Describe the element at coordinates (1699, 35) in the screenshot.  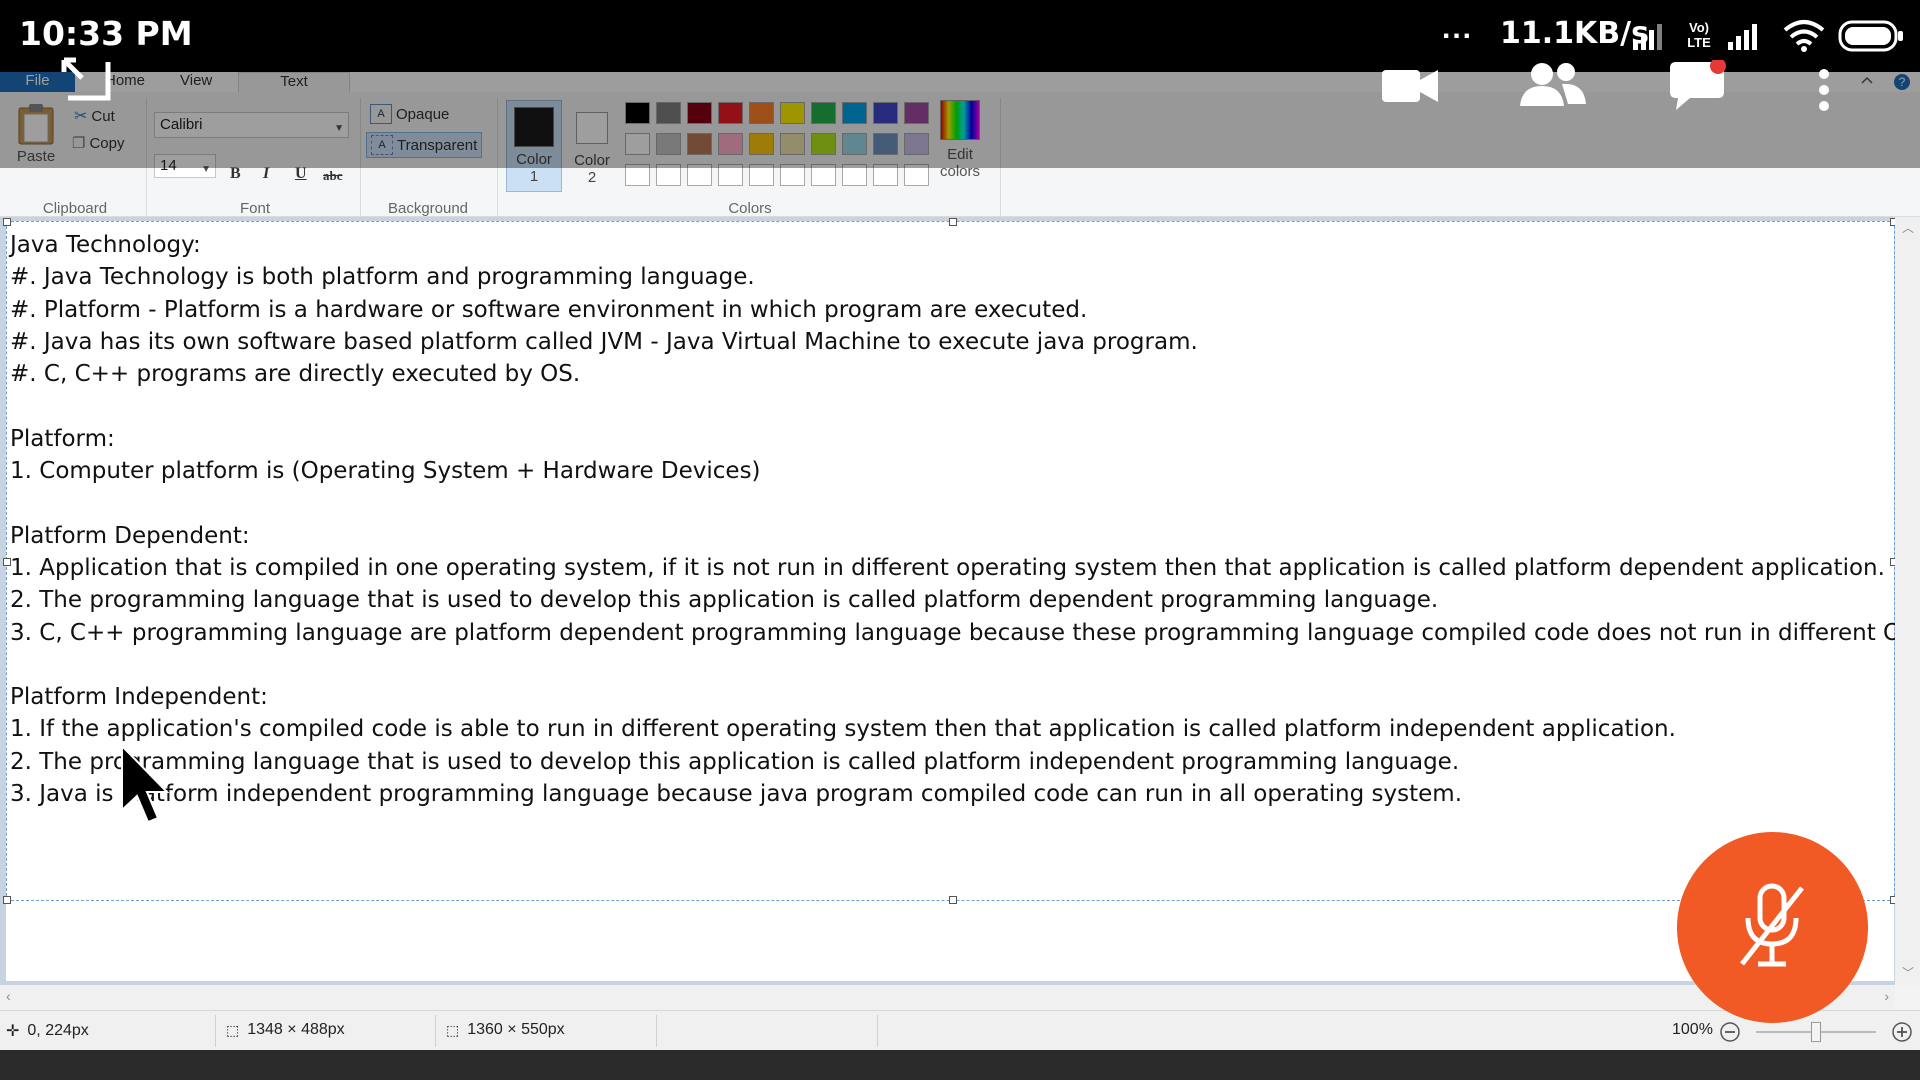
I see `volte-badge: Vo) LTE` at that location.